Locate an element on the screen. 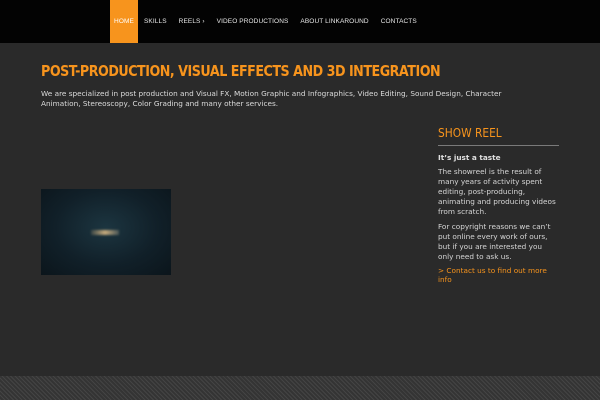 This screenshot has height=400, width=600. showreel-video-player is located at coordinates (106, 232).